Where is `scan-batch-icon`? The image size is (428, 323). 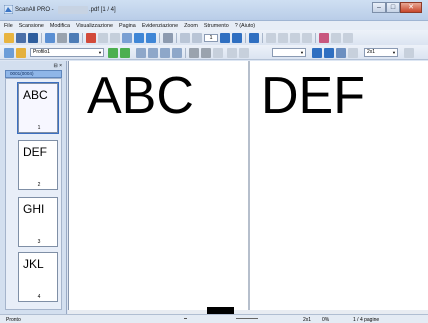
scan-batch-icon is located at coordinates (125, 53).